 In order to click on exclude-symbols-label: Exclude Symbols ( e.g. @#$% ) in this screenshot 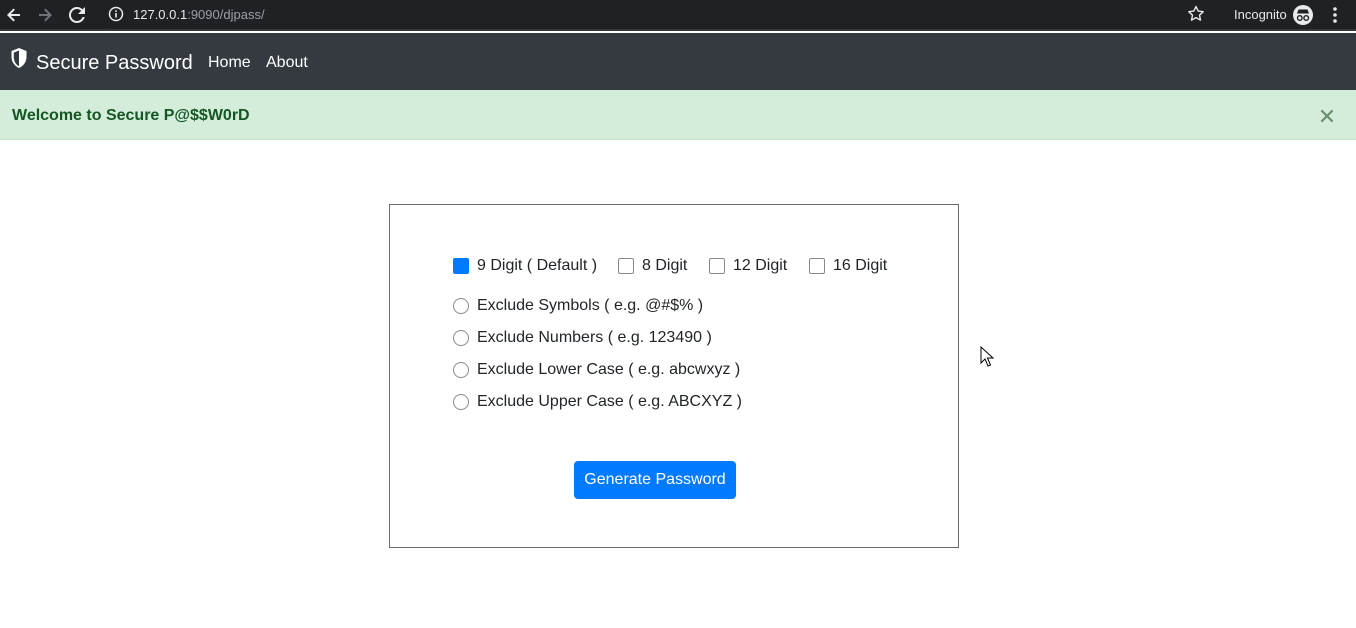, I will do `click(590, 305)`.